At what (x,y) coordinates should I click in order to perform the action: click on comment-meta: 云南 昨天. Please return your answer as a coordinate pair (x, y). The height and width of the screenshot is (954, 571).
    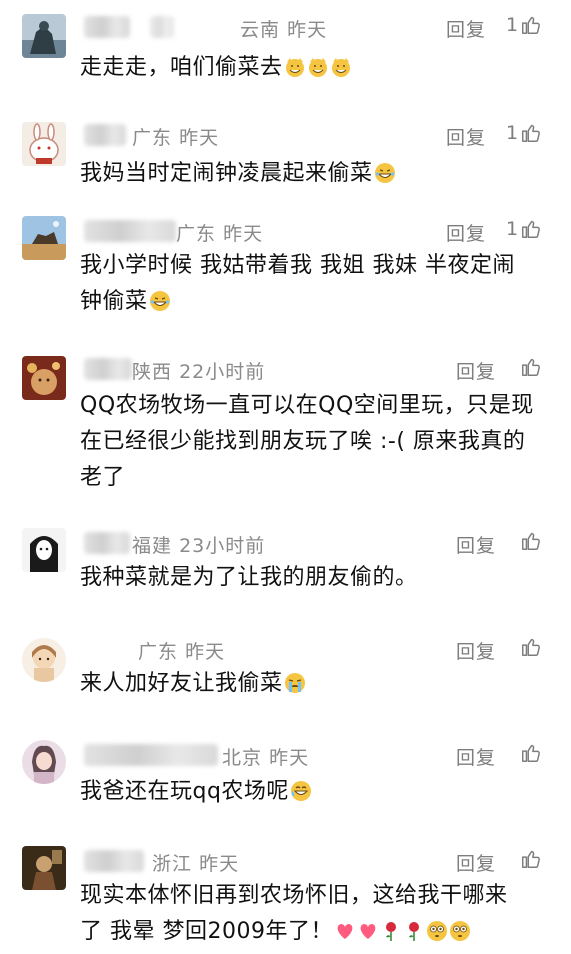
    Looking at the image, I should click on (283, 28).